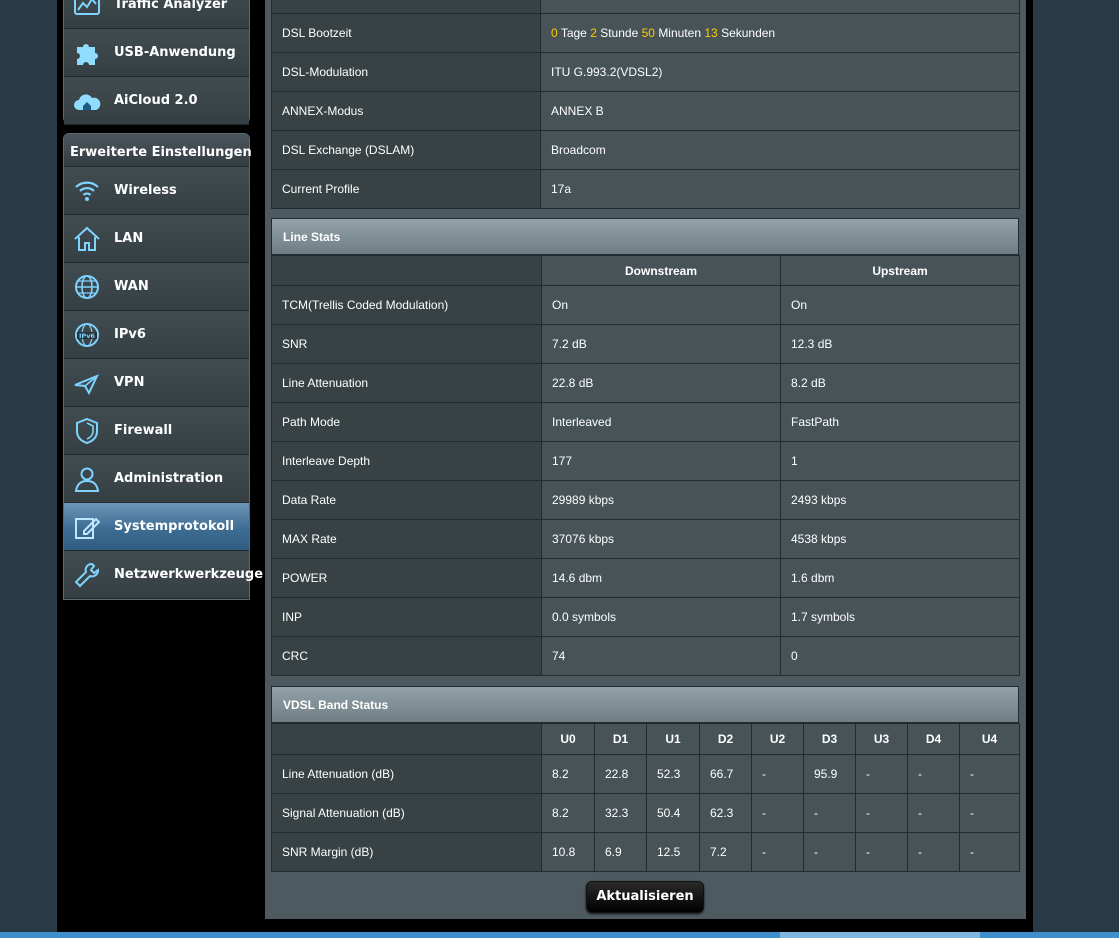 This screenshot has height=938, width=1119. I want to click on home-icon, so click(87, 238).